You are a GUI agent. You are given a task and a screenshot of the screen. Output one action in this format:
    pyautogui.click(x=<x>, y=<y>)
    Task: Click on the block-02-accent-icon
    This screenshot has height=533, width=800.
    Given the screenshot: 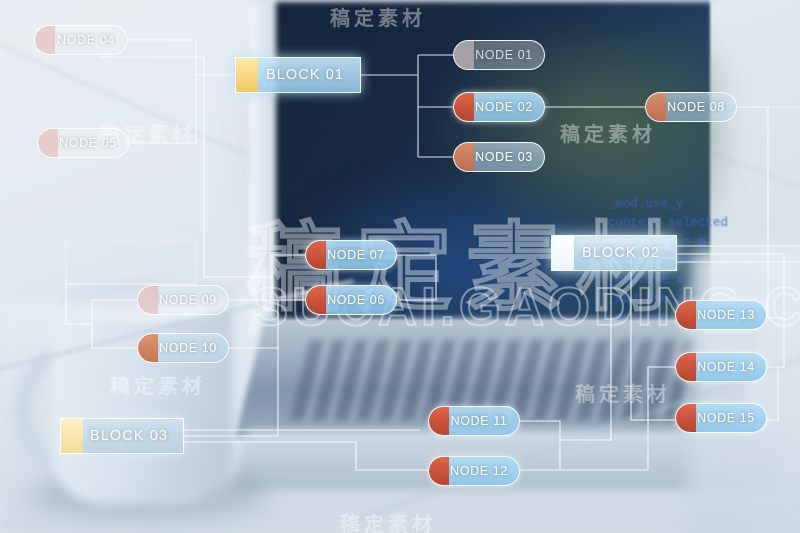 What is the action you would take?
    pyautogui.click(x=563, y=253)
    